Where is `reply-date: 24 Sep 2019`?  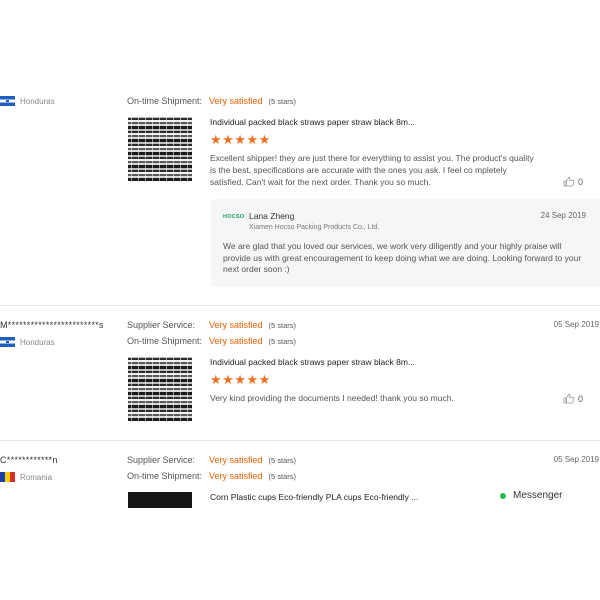 reply-date: 24 Sep 2019 is located at coordinates (563, 215).